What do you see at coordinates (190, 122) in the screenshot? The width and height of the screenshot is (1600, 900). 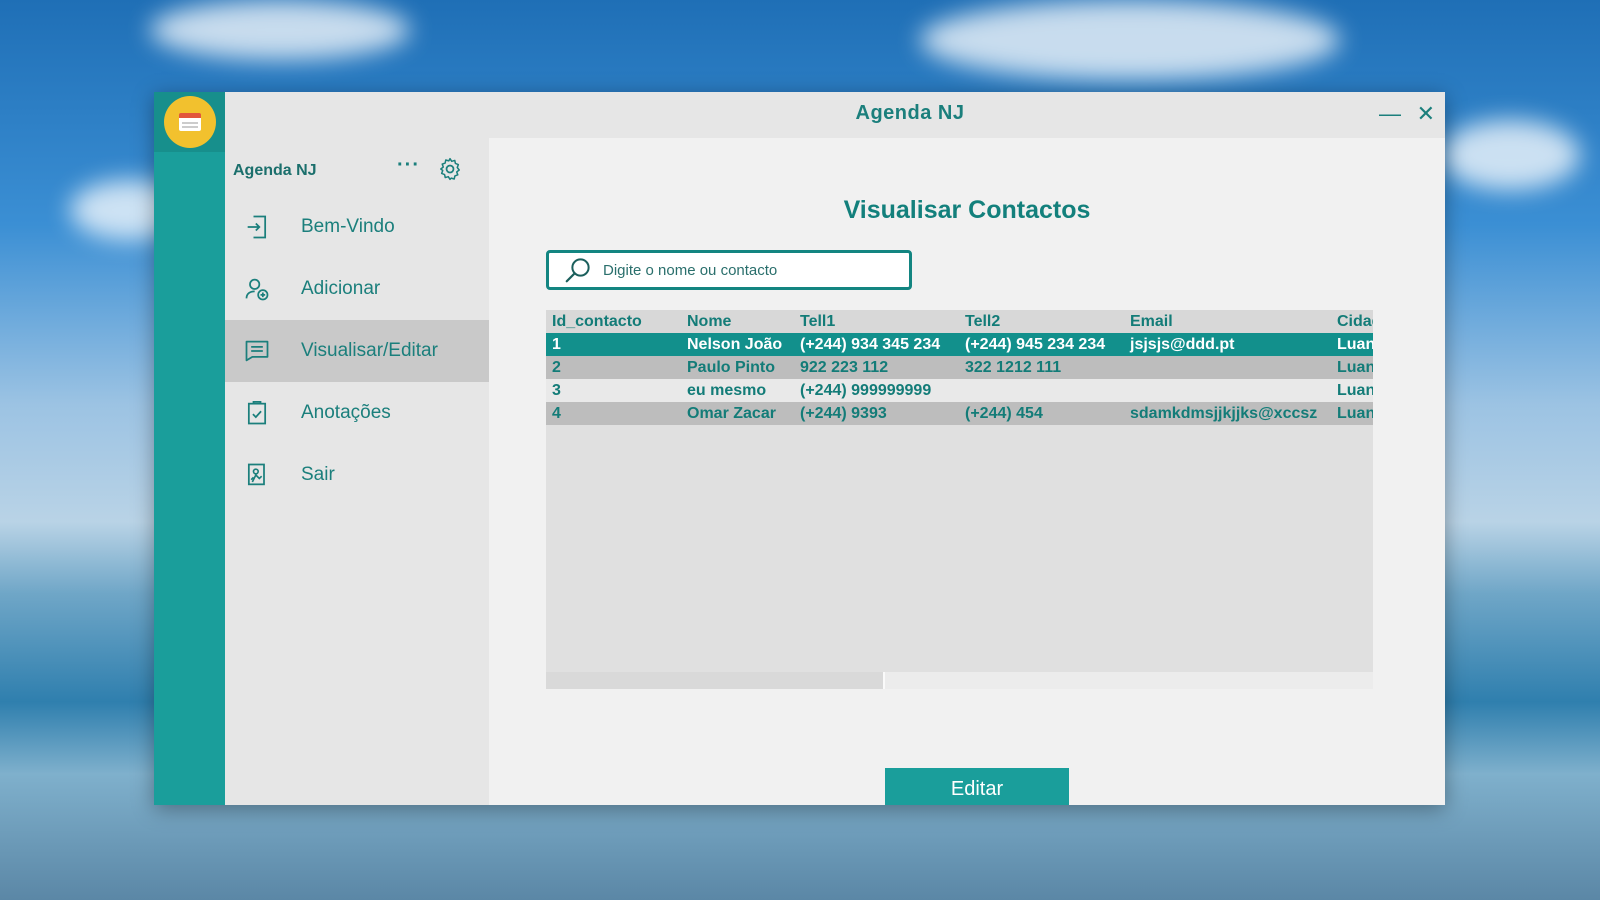 I see `app-logo-icon` at bounding box center [190, 122].